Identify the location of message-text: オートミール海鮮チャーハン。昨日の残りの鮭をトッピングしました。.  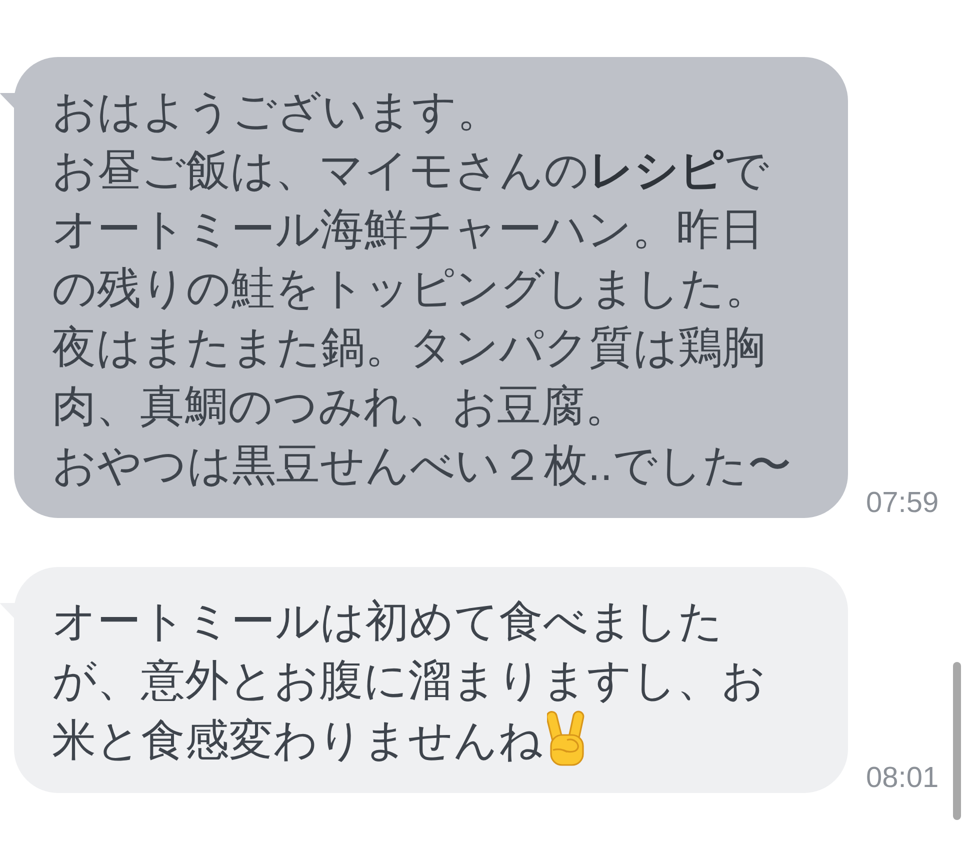
(411, 259).